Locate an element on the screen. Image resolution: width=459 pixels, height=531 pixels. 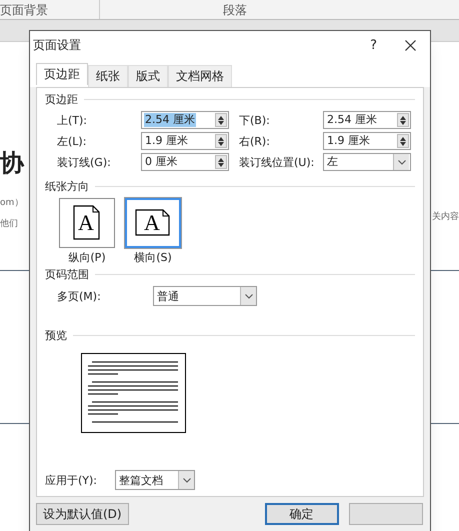
portrait-page-icon: A is located at coordinates (87, 223).